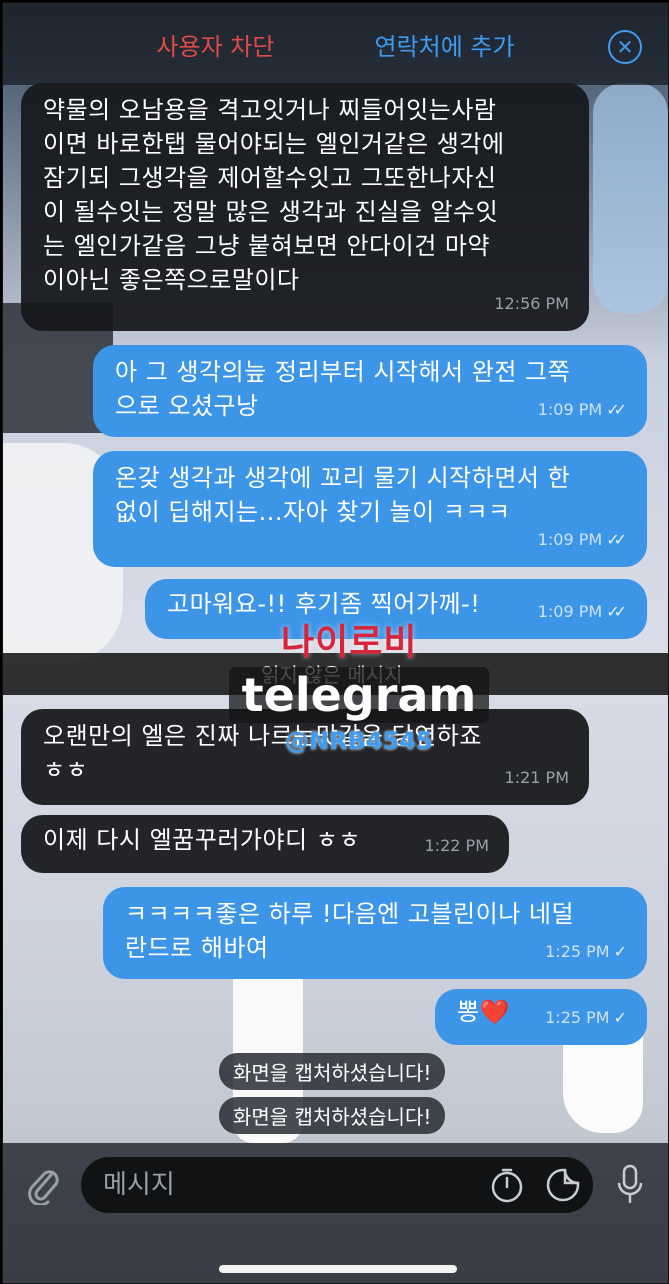  I want to click on home-indicator, so click(338, 1269).